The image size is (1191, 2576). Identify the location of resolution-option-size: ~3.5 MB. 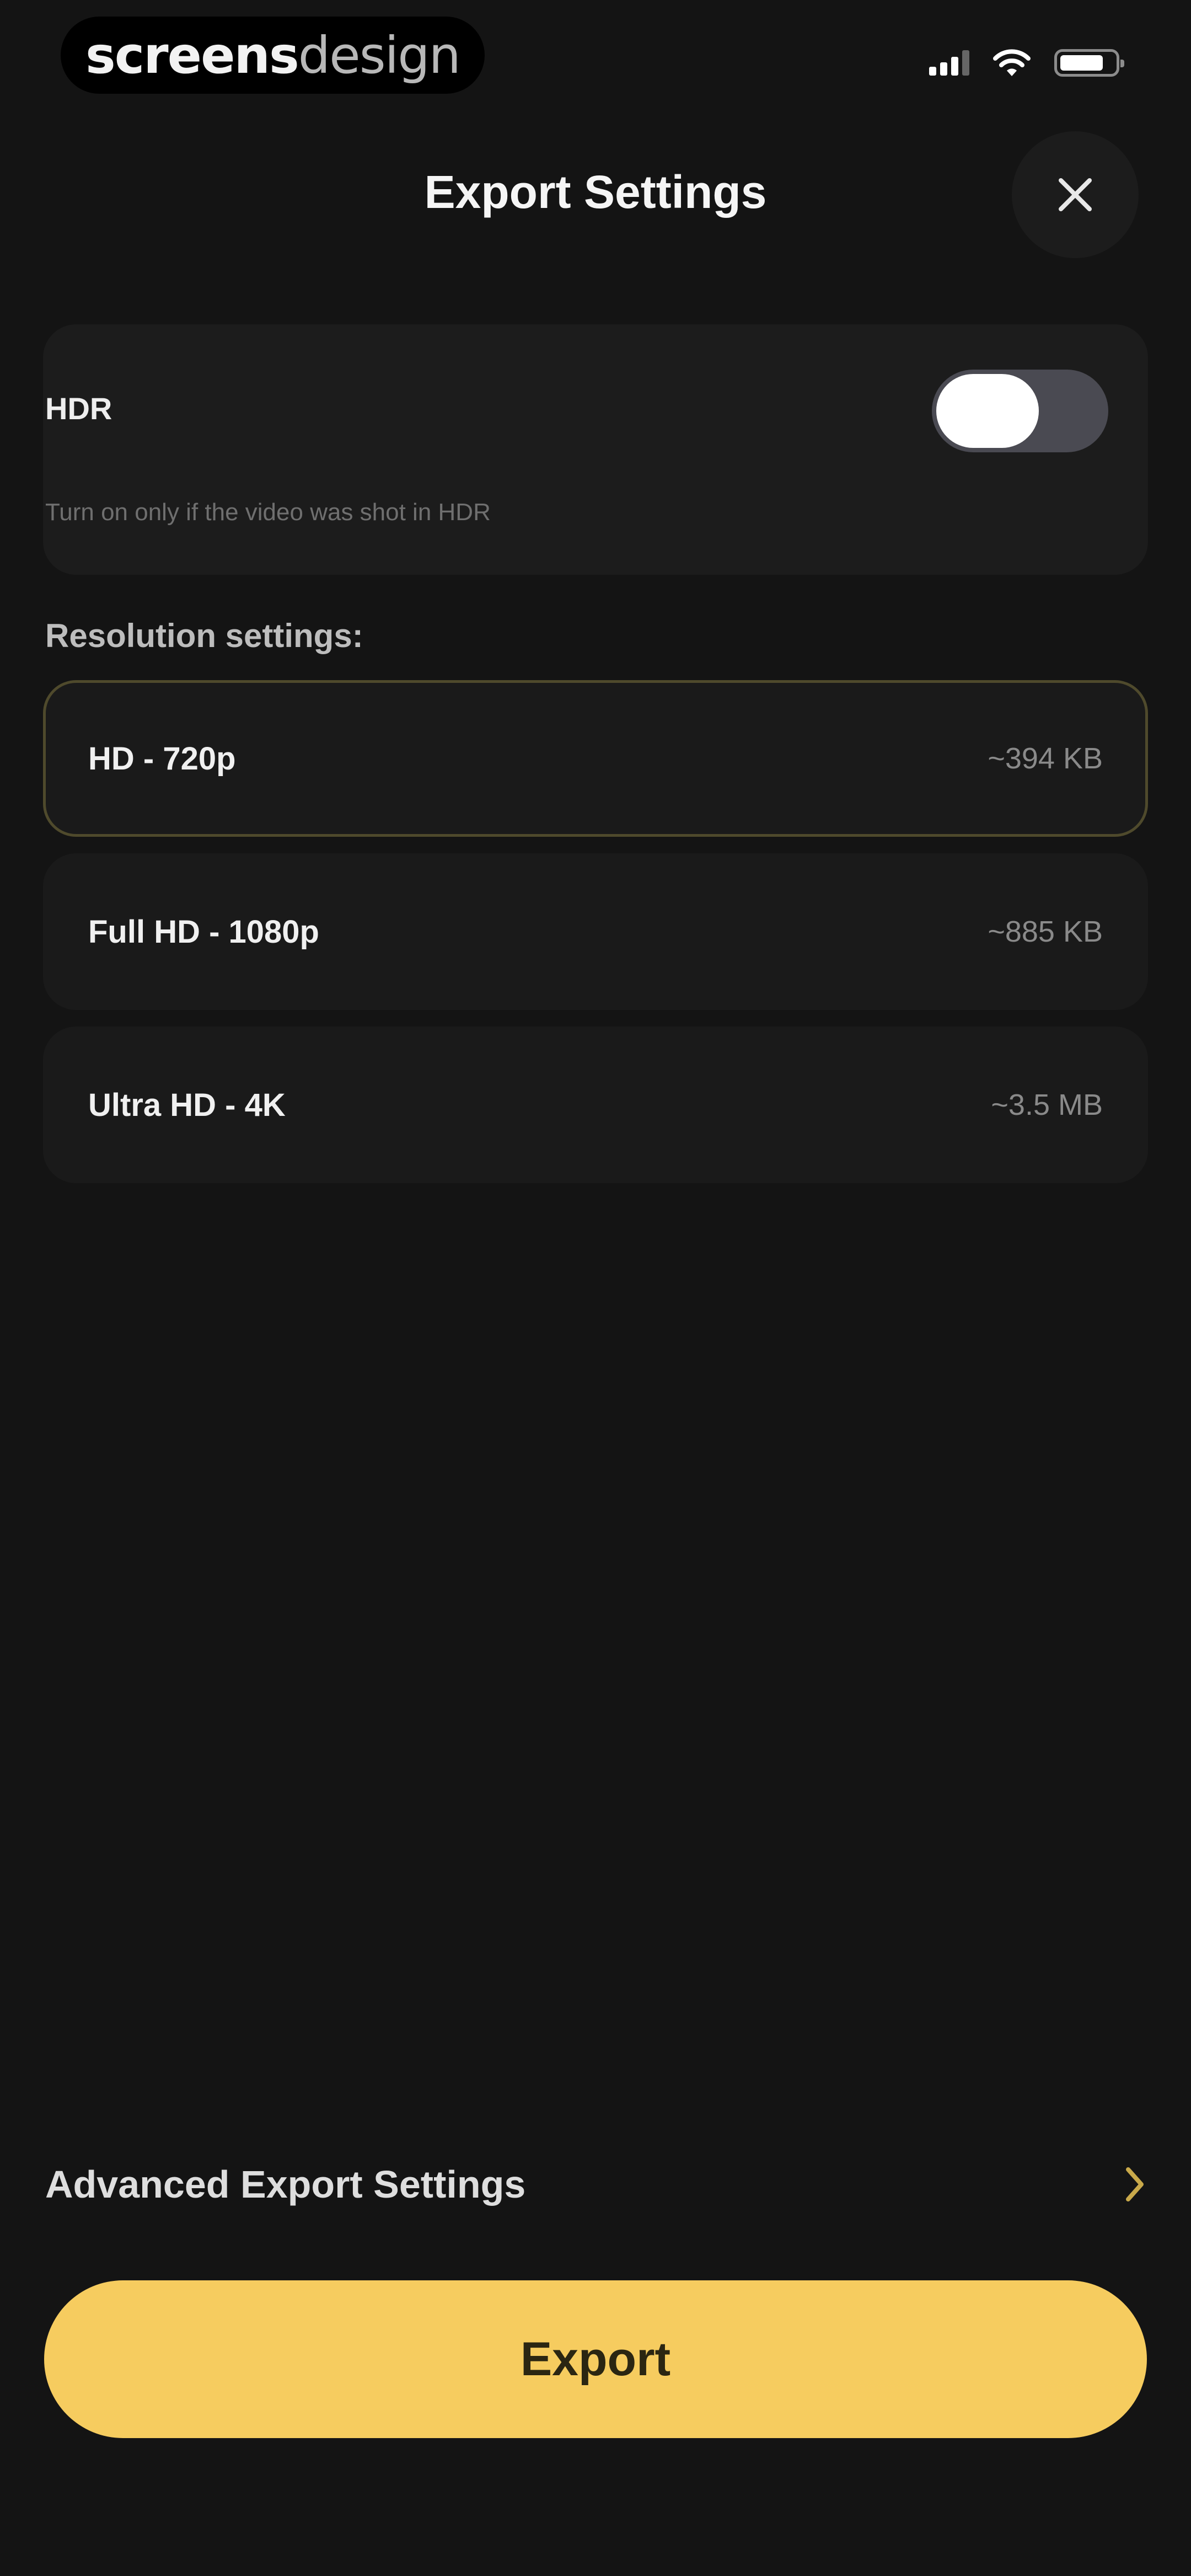
(1047, 1104).